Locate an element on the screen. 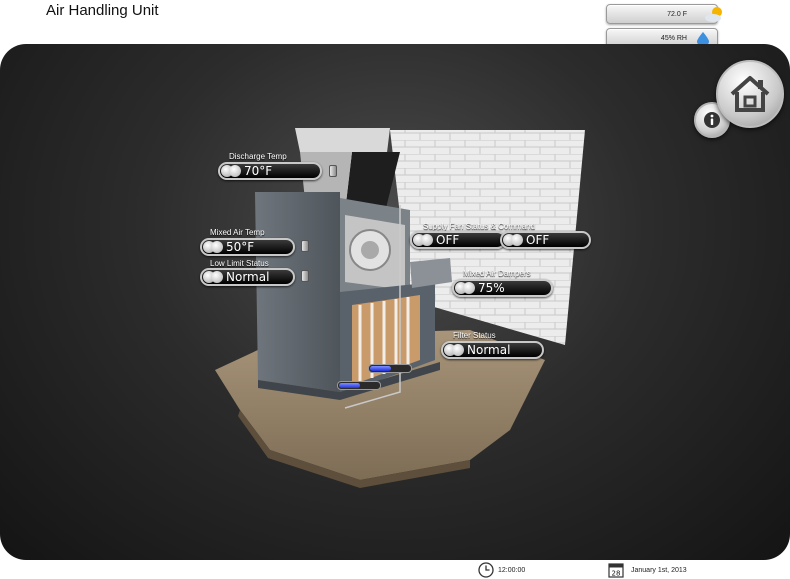 The height and width of the screenshot is (579, 790). cooling-valve-slider is located at coordinates (359, 385).